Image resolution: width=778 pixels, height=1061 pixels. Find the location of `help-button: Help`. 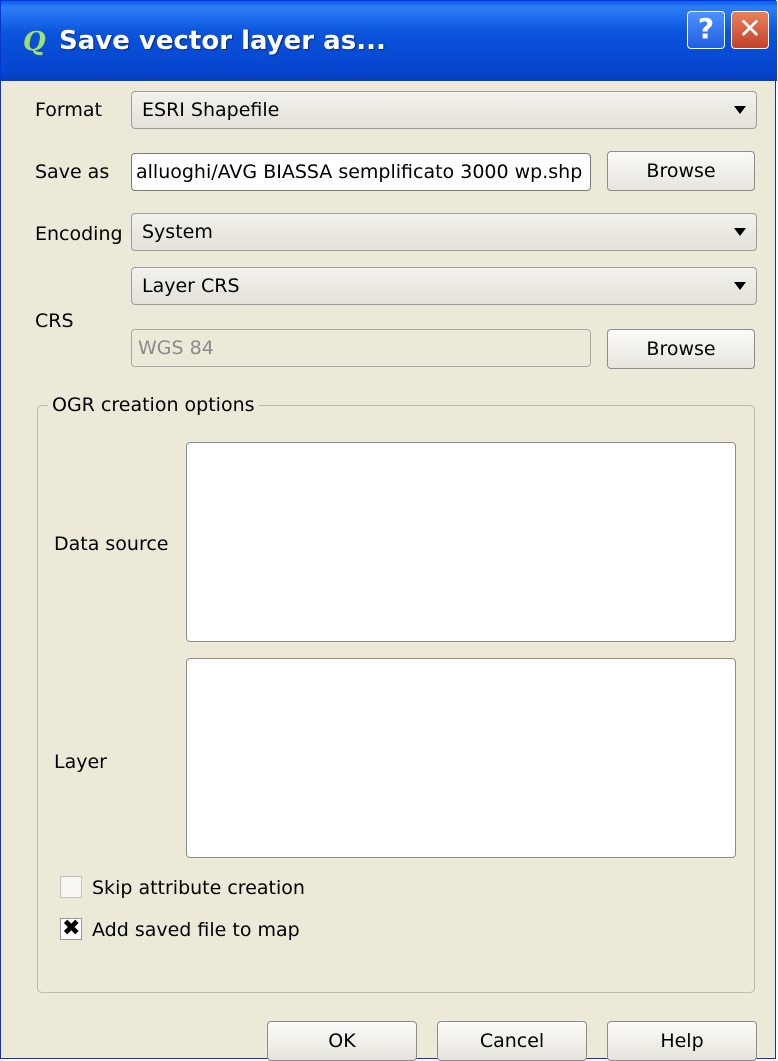

help-button: Help is located at coordinates (682, 1041).